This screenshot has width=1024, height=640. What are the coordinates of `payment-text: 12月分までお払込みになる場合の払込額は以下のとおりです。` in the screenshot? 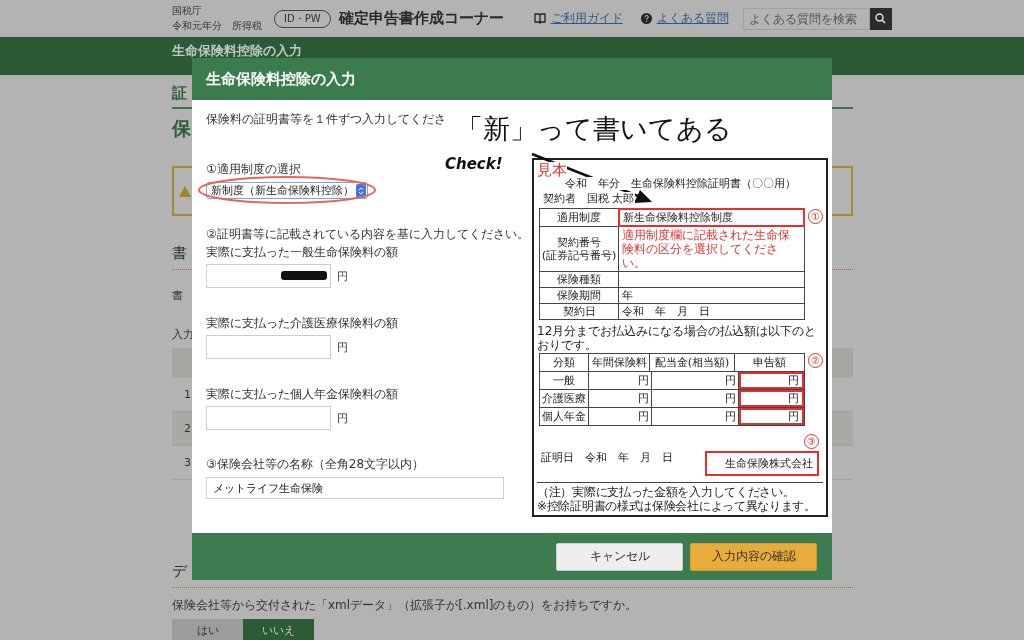 It's located at (677, 338).